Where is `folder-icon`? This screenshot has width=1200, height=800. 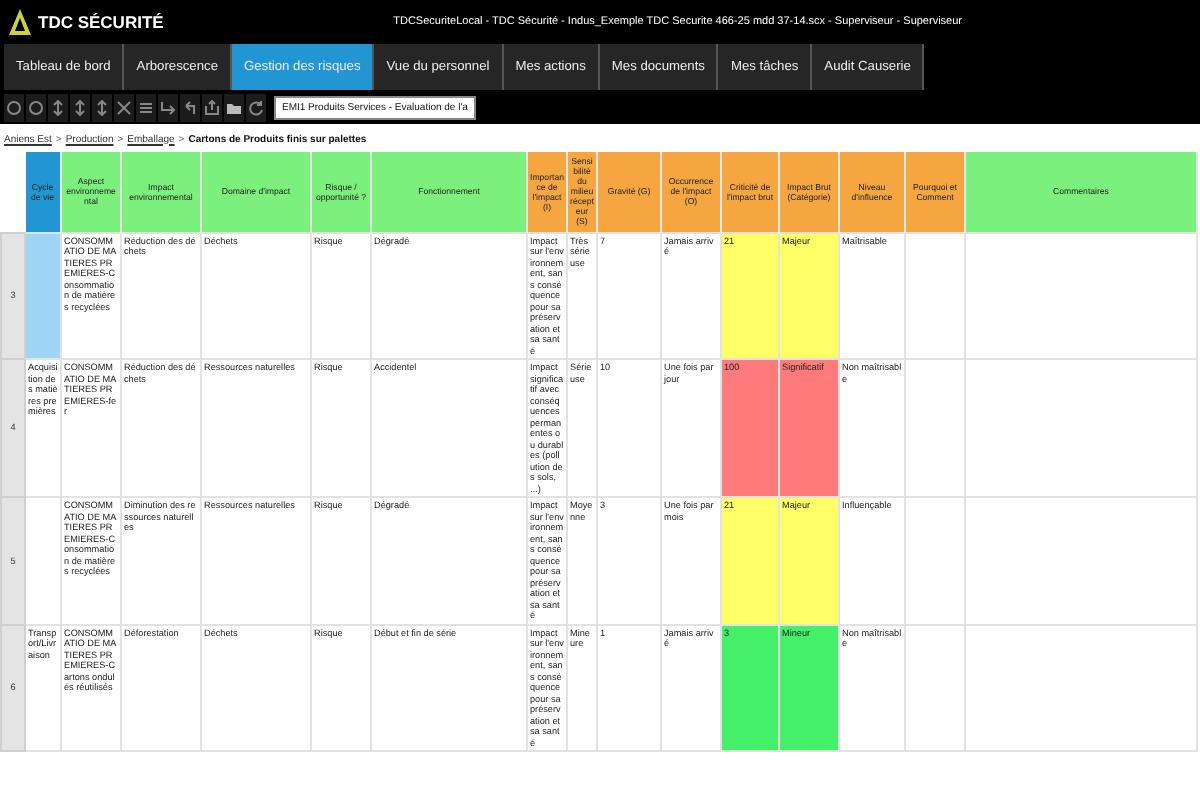
folder-icon is located at coordinates (234, 107).